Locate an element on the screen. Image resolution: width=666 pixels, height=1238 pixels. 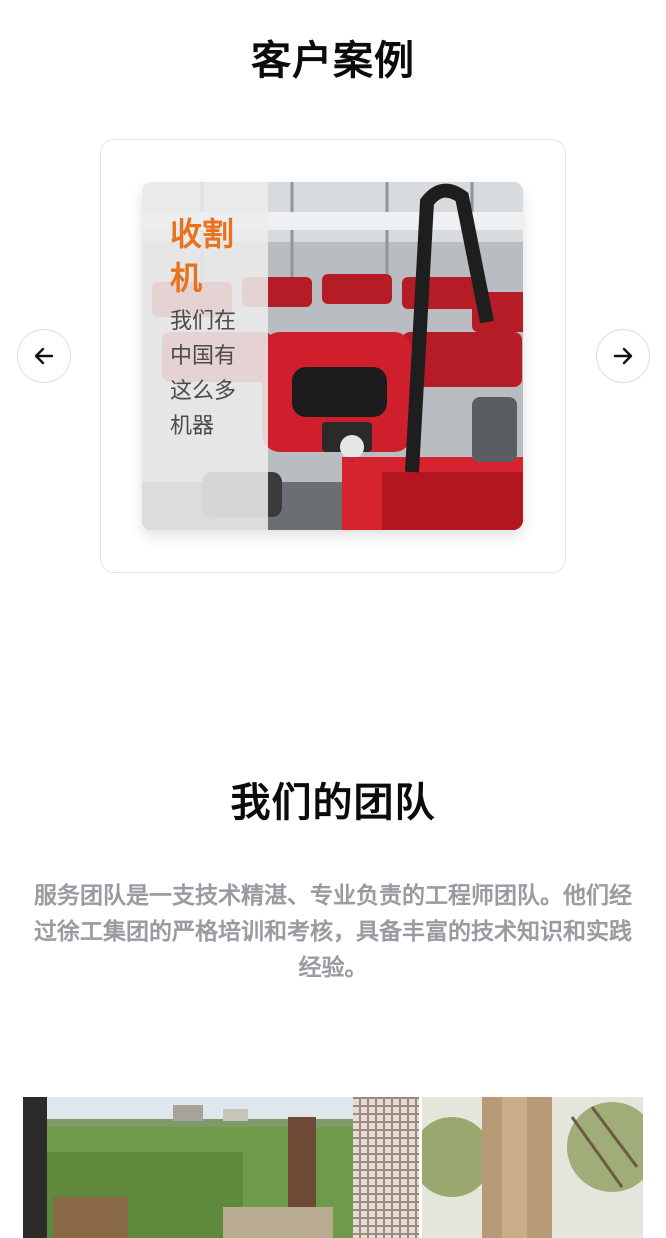
team-tree-image is located at coordinates (532, 1167).